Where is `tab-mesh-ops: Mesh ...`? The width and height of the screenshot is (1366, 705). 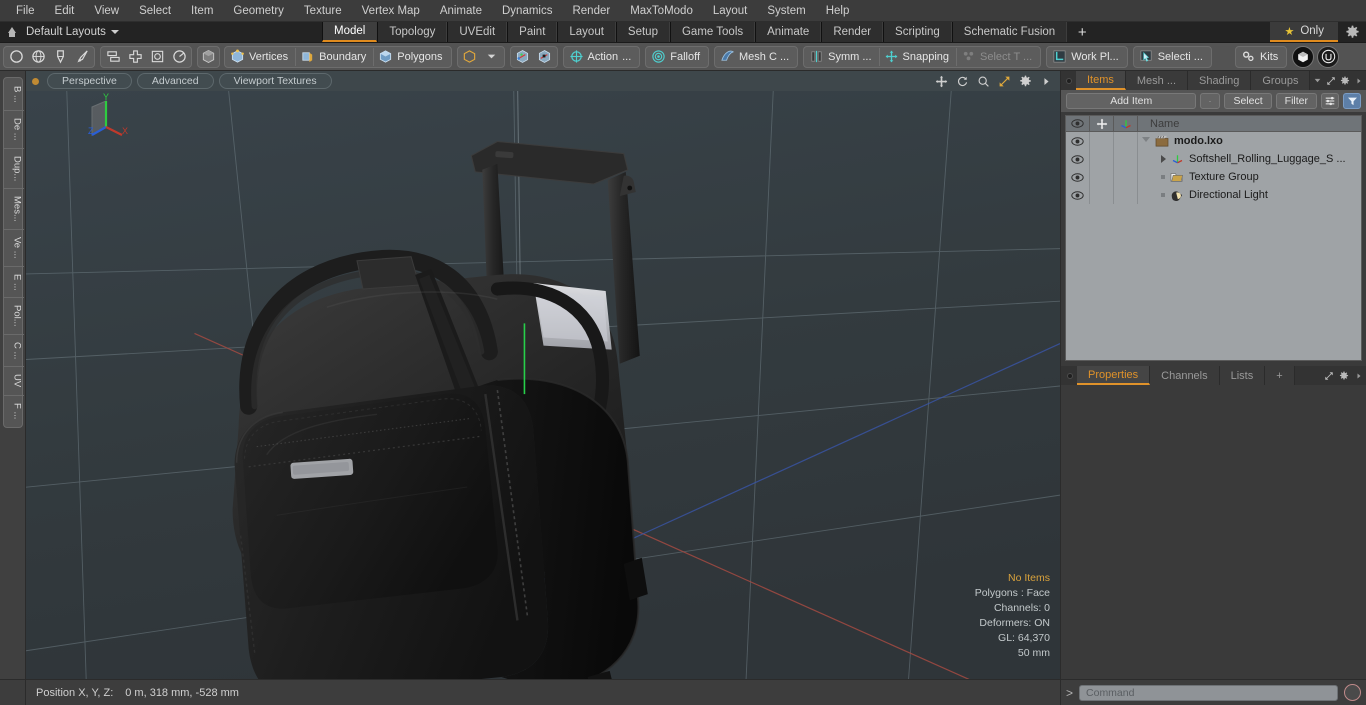
tab-mesh-ops: Mesh ... is located at coordinates (1156, 80).